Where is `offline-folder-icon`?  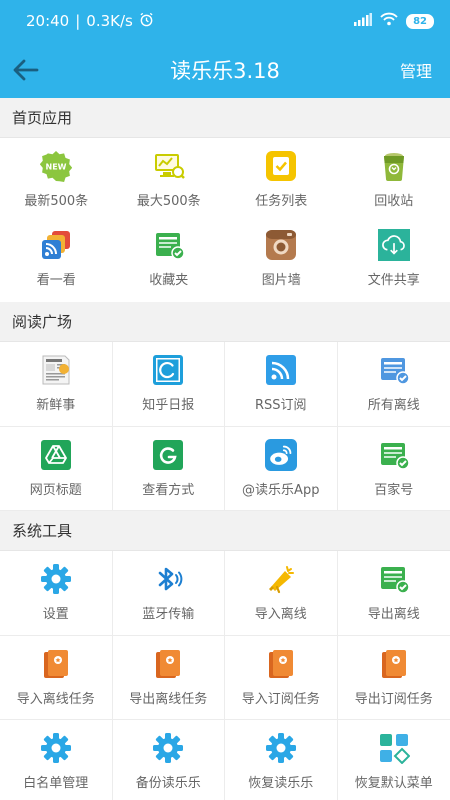
offline-folder-icon is located at coordinates (394, 370).